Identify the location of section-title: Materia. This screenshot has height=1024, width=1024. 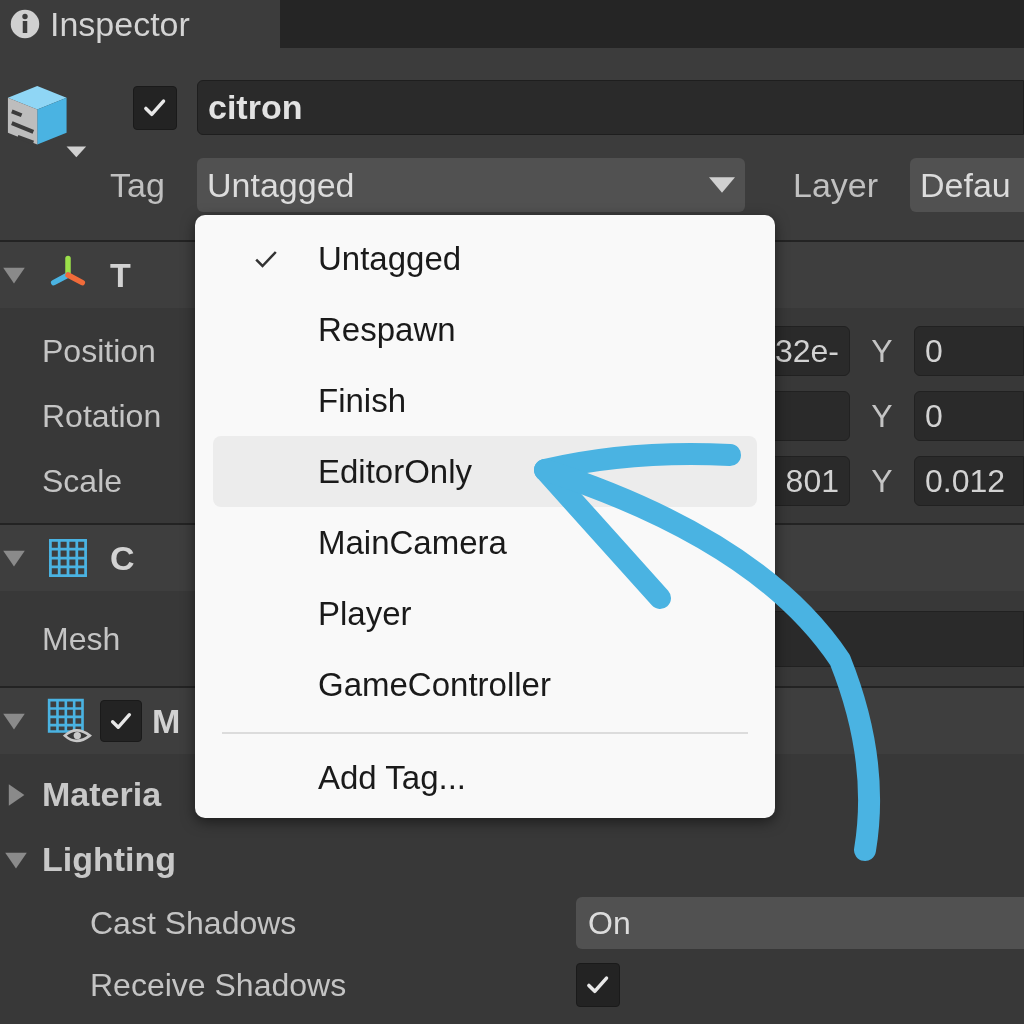
(102, 794).